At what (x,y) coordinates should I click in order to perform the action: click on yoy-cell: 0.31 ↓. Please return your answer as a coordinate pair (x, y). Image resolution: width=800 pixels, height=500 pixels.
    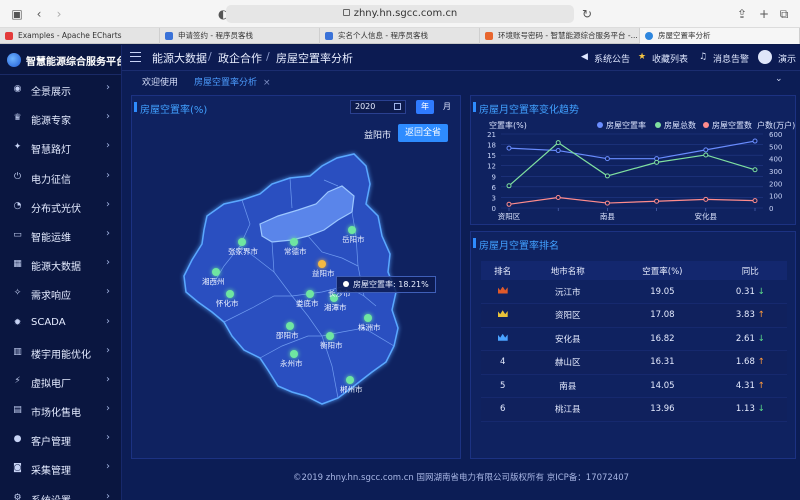
    Looking at the image, I should click on (750, 292).